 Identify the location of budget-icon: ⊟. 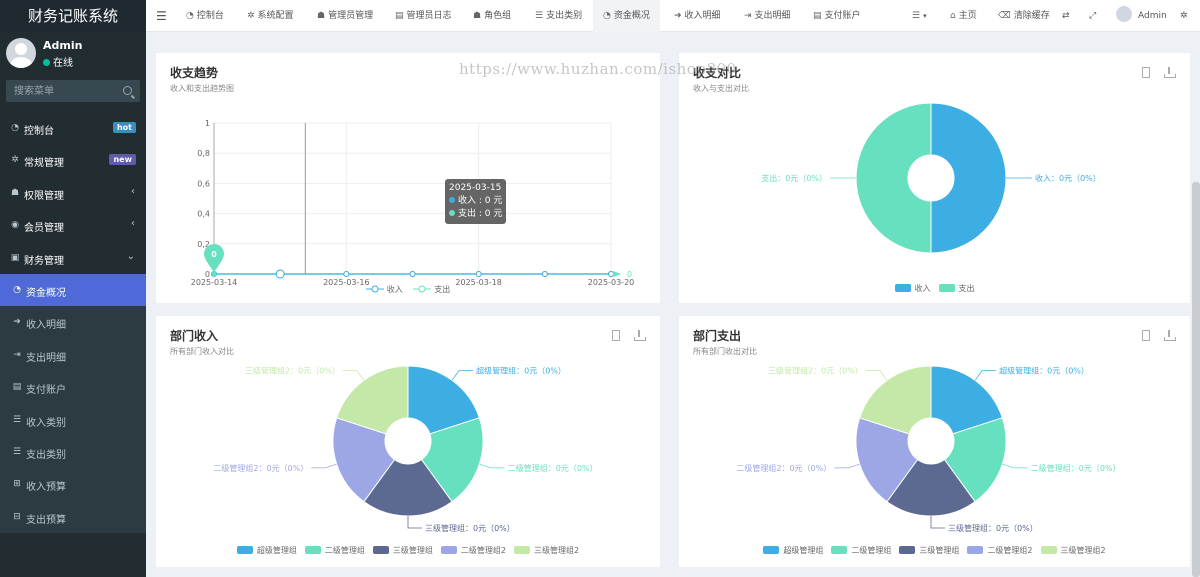
(17, 516).